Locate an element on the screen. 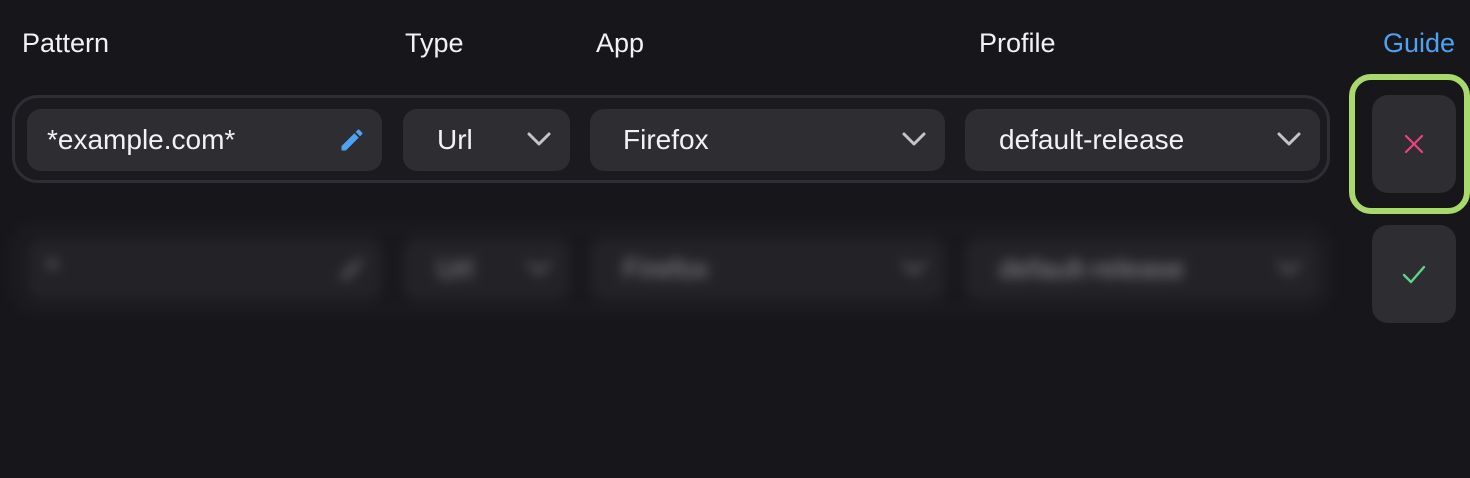  confirm-rule-button is located at coordinates (1414, 274).